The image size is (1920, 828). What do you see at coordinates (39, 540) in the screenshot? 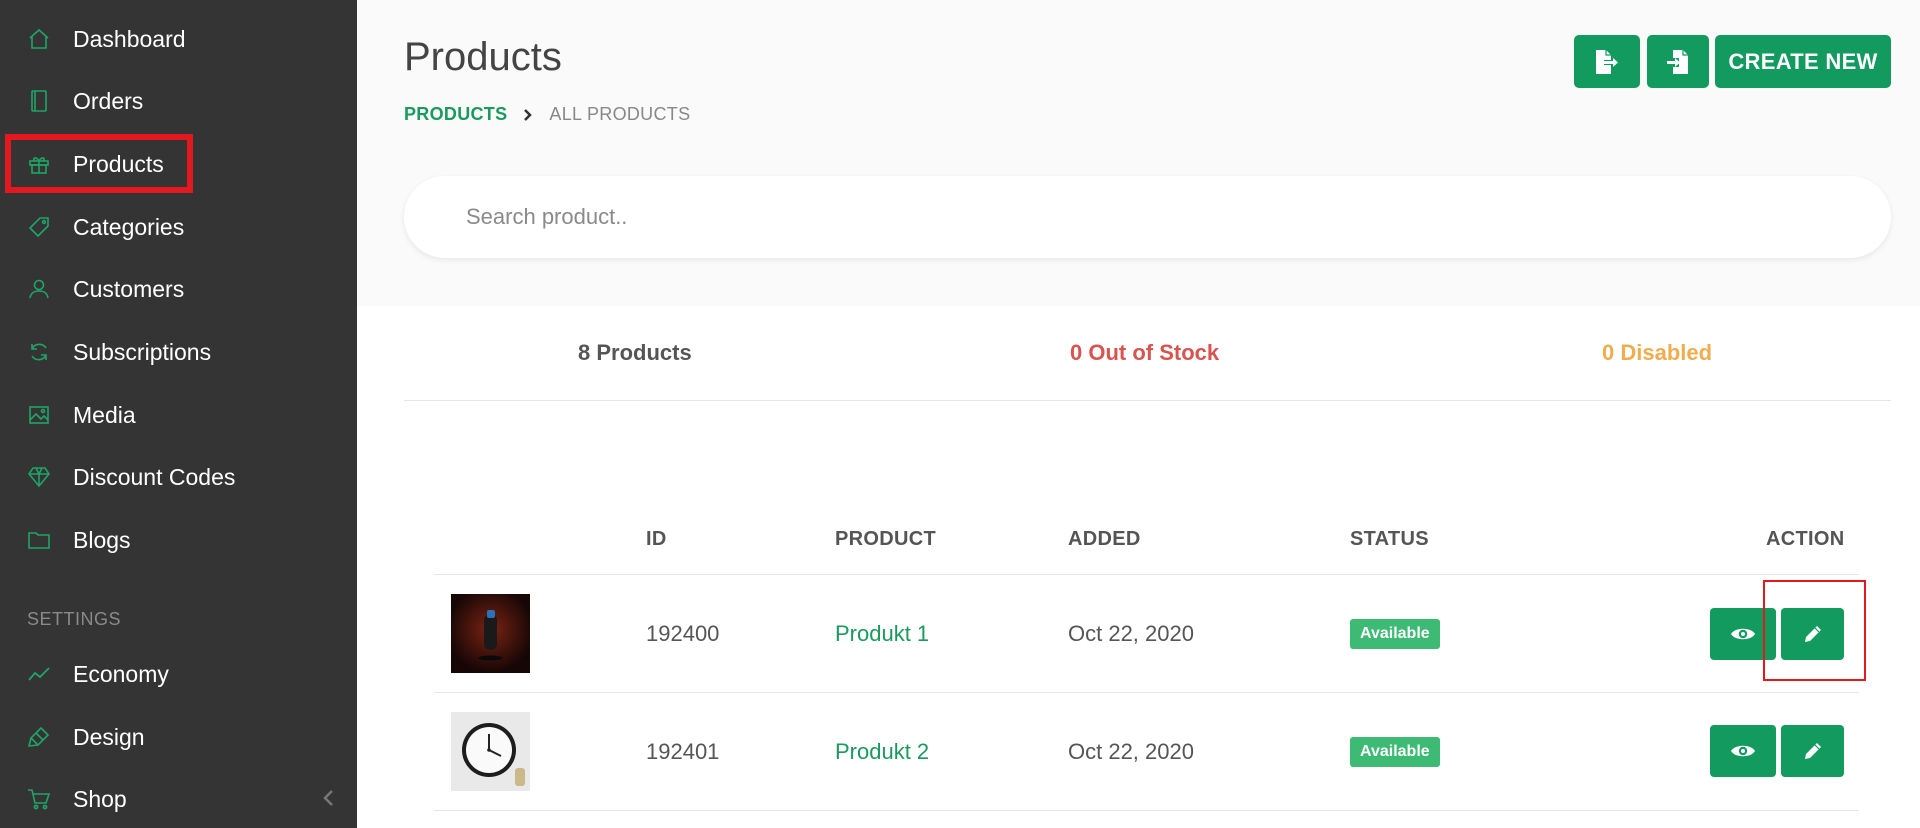
I see `folder-icon` at bounding box center [39, 540].